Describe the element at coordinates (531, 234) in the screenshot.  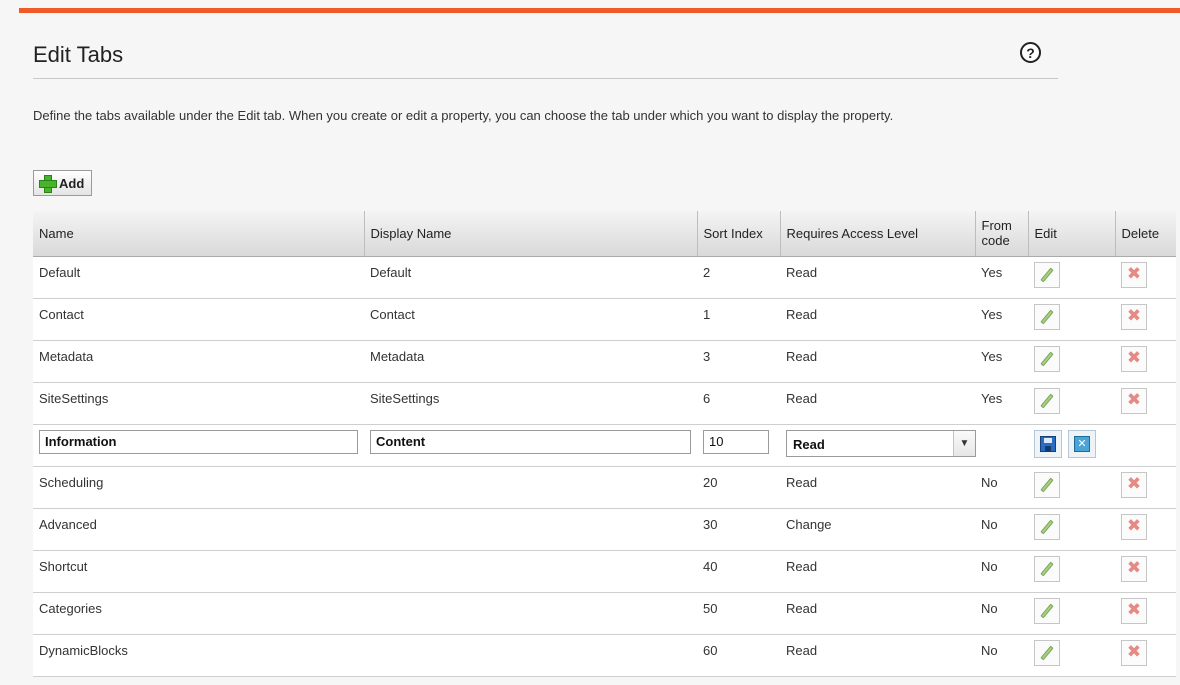
I see `column-header-display-name: Display Name` at that location.